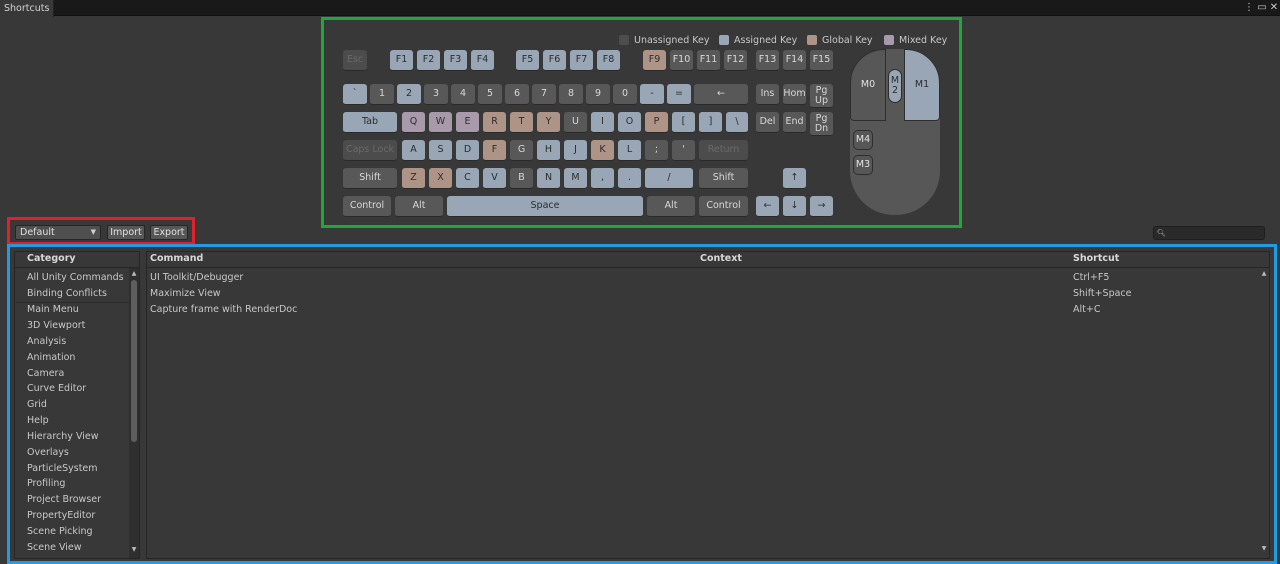  What do you see at coordinates (671, 206) in the screenshot?
I see `key-right-alt: Alt` at bounding box center [671, 206].